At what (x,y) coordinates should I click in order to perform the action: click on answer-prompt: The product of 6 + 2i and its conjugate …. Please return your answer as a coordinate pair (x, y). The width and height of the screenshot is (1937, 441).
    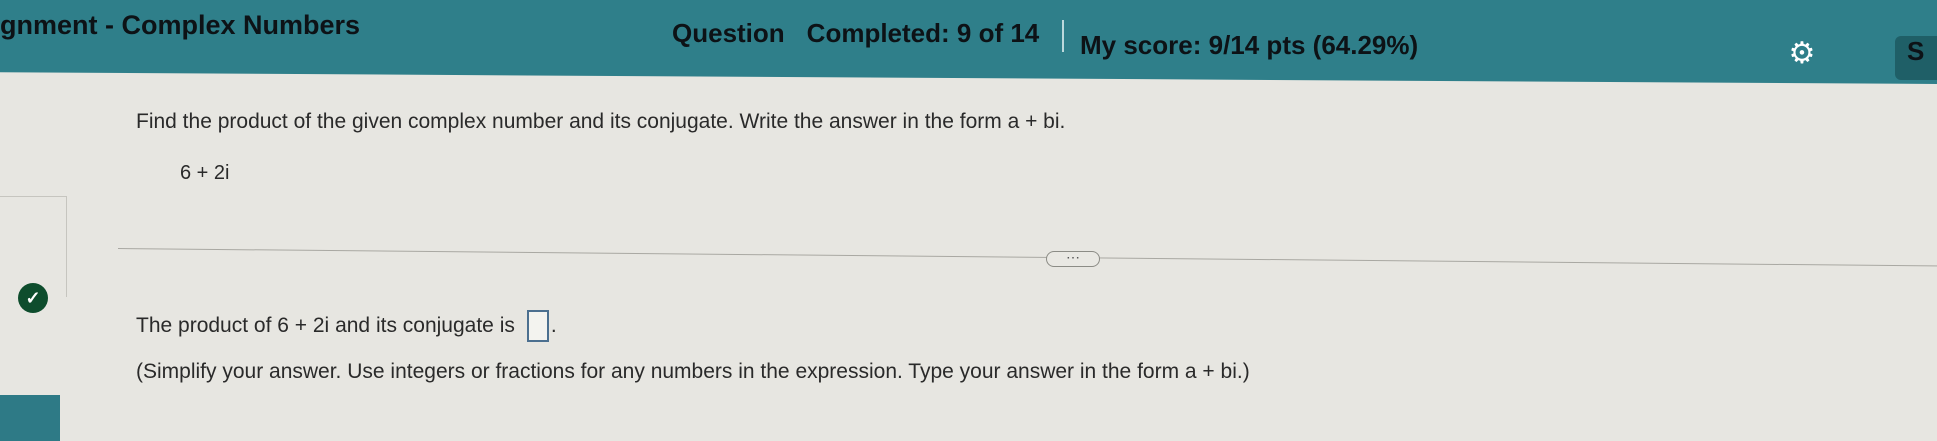
    Looking at the image, I should click on (346, 326).